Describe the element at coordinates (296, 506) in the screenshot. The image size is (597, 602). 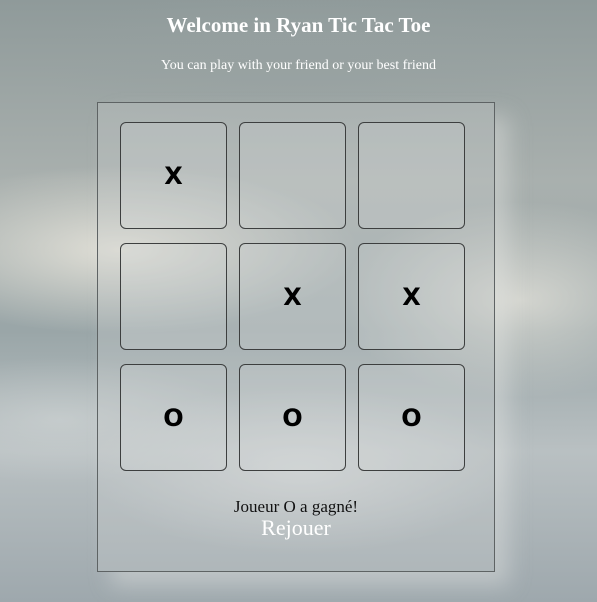
I see `game-status: Joueur O a gagné!` at that location.